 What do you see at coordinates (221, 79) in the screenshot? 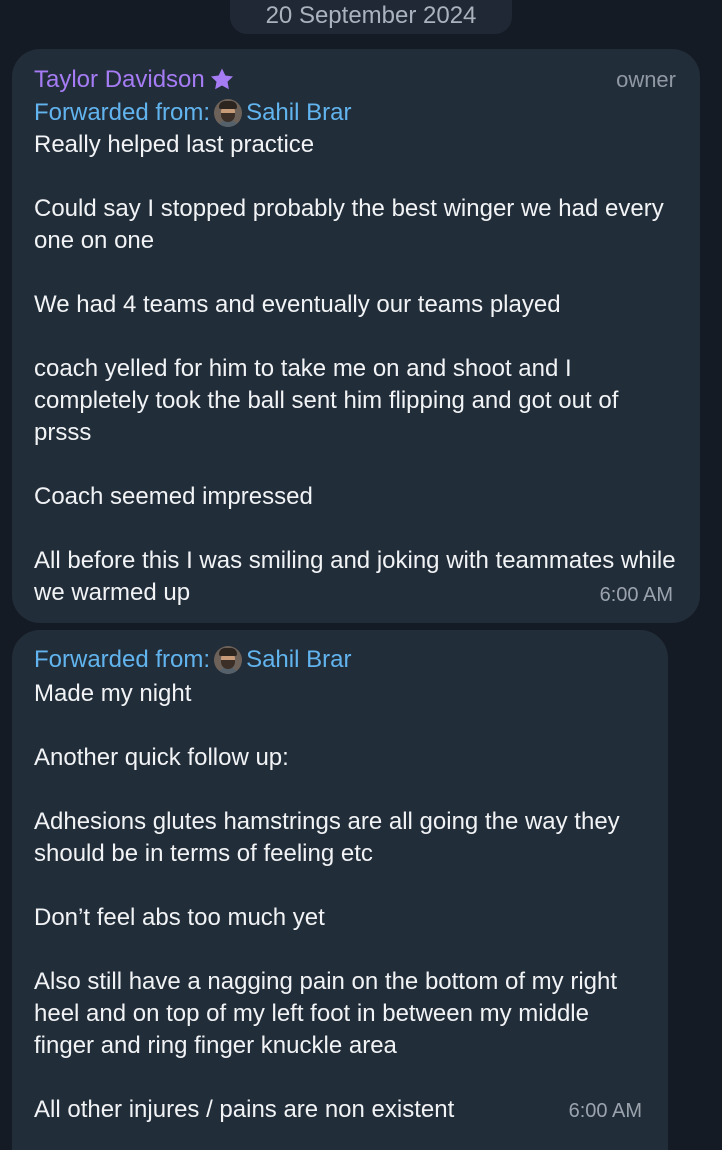
I see `star-icon` at bounding box center [221, 79].